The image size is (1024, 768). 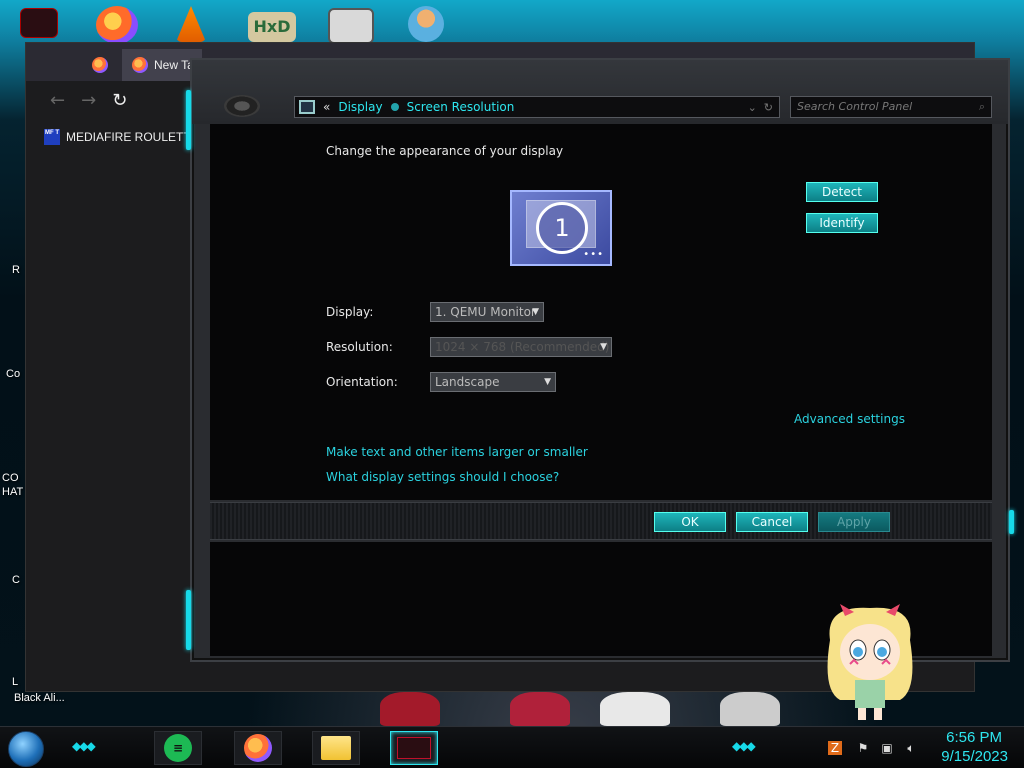 What do you see at coordinates (593, 254) in the screenshot?
I see `monitor-dots: •••` at bounding box center [593, 254].